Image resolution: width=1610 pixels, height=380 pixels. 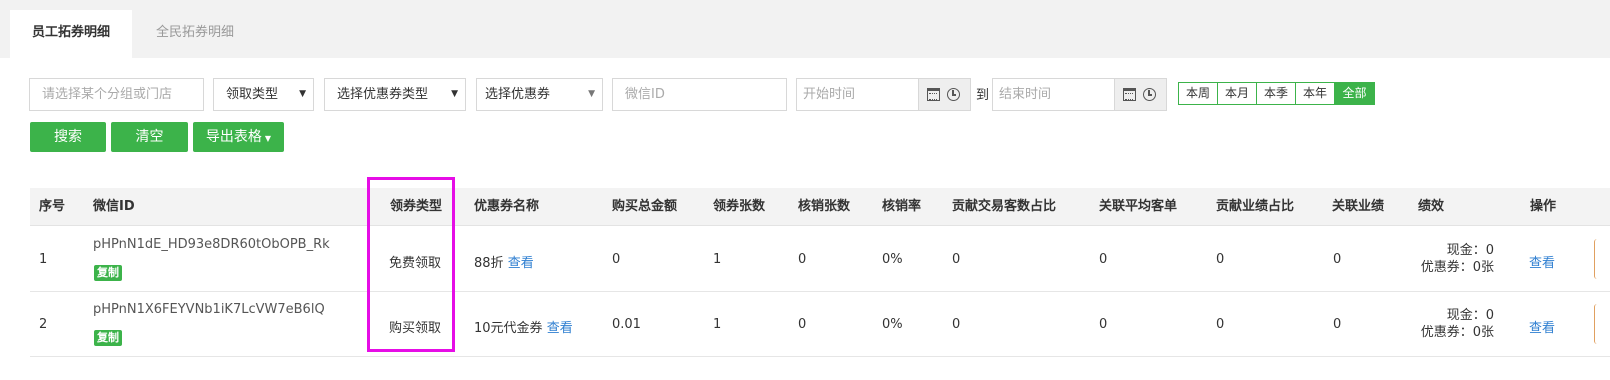 I want to click on column-header: 优惠券名称, so click(x=507, y=206).